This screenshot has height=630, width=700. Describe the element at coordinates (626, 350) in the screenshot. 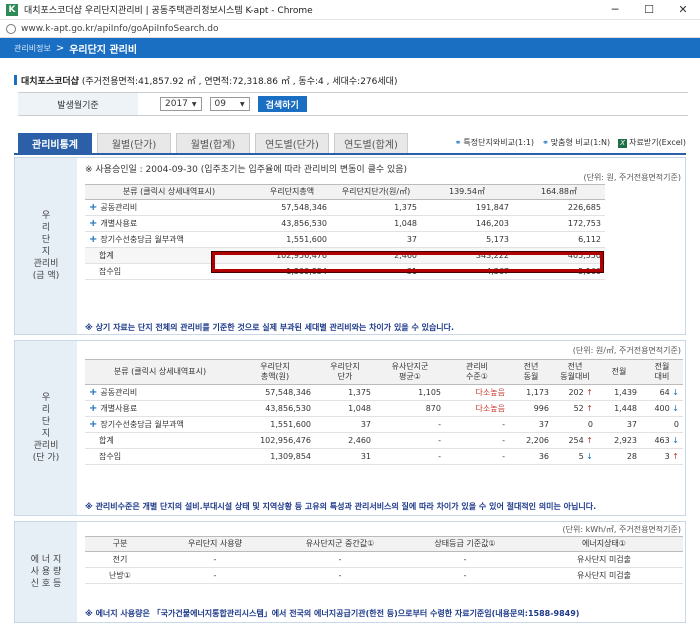

I see `unit-label: (단위: 원/㎡, 주거전용면적기준)` at that location.